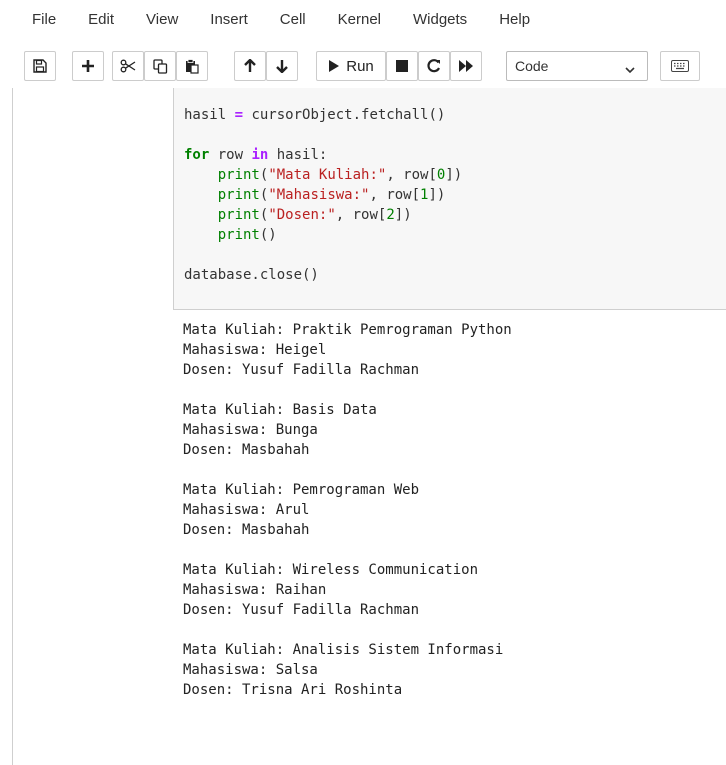 The image size is (726, 765). I want to click on code-token: "Dosen:", so click(302, 215).